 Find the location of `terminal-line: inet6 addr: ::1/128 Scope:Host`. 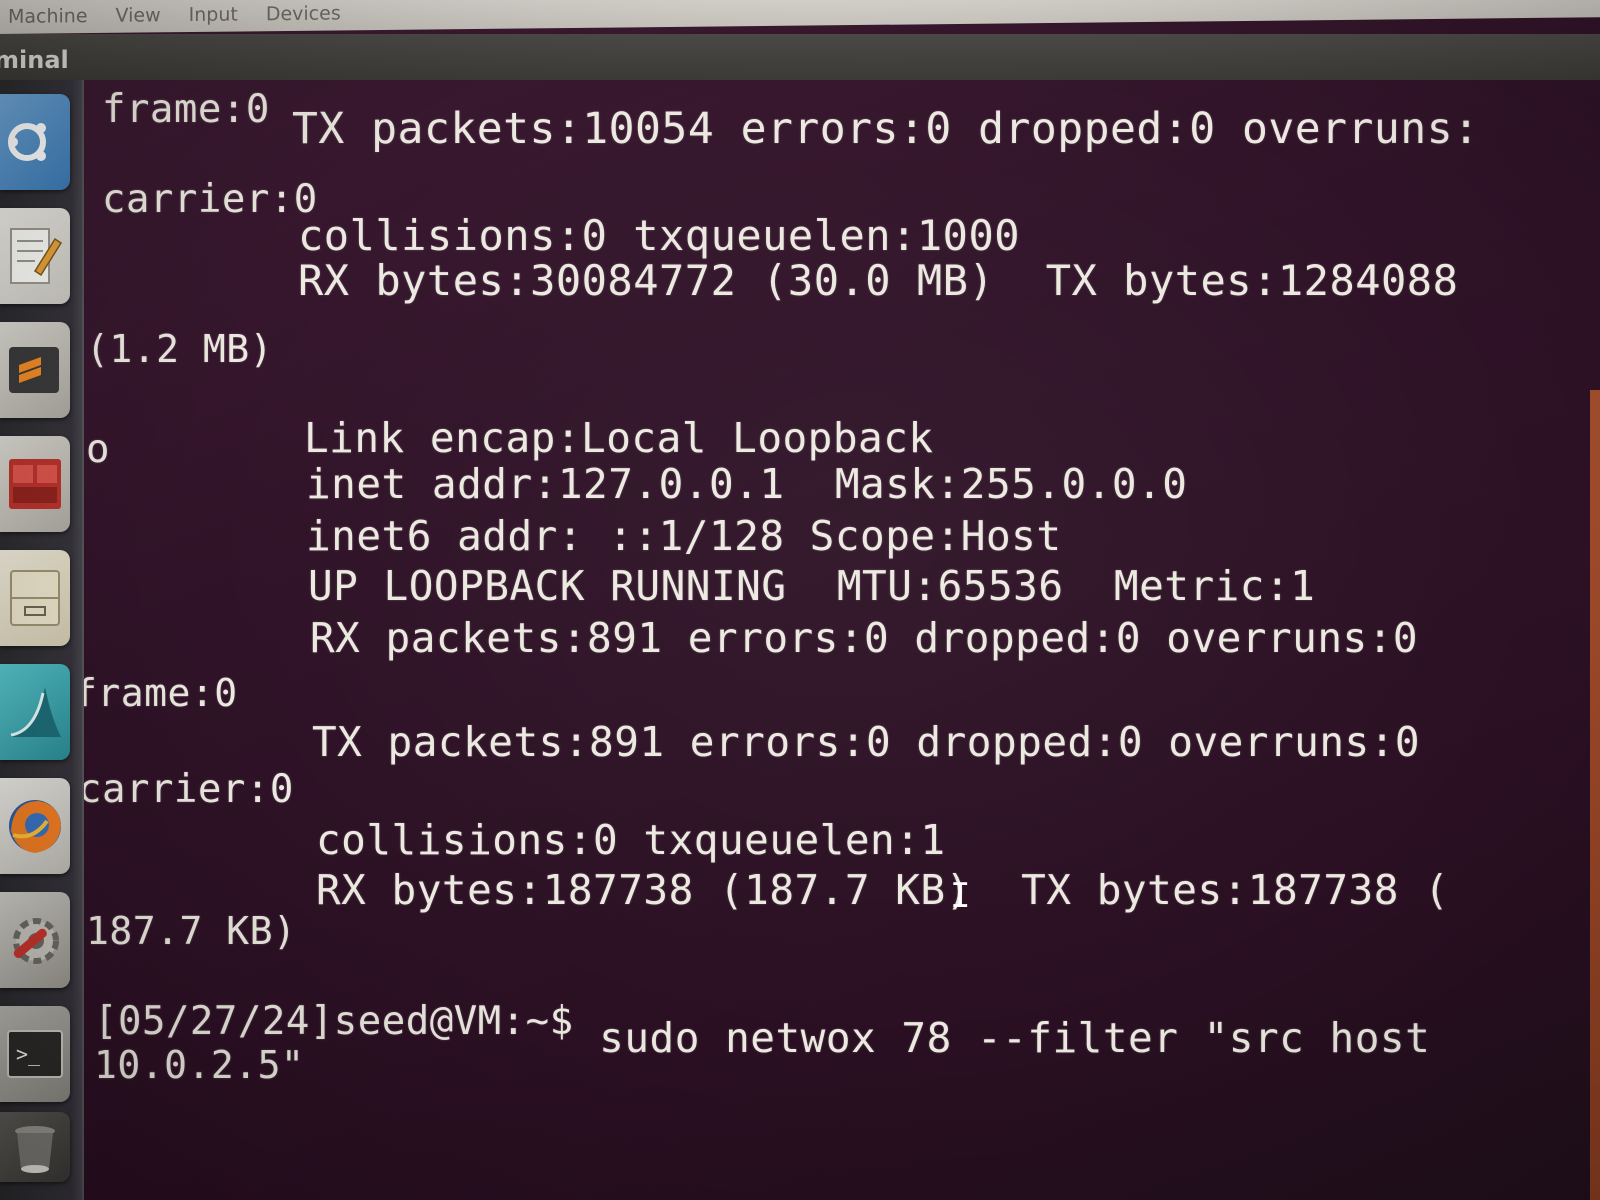

terminal-line: inet6 addr: ::1/128 Scope:Host is located at coordinates (684, 536).